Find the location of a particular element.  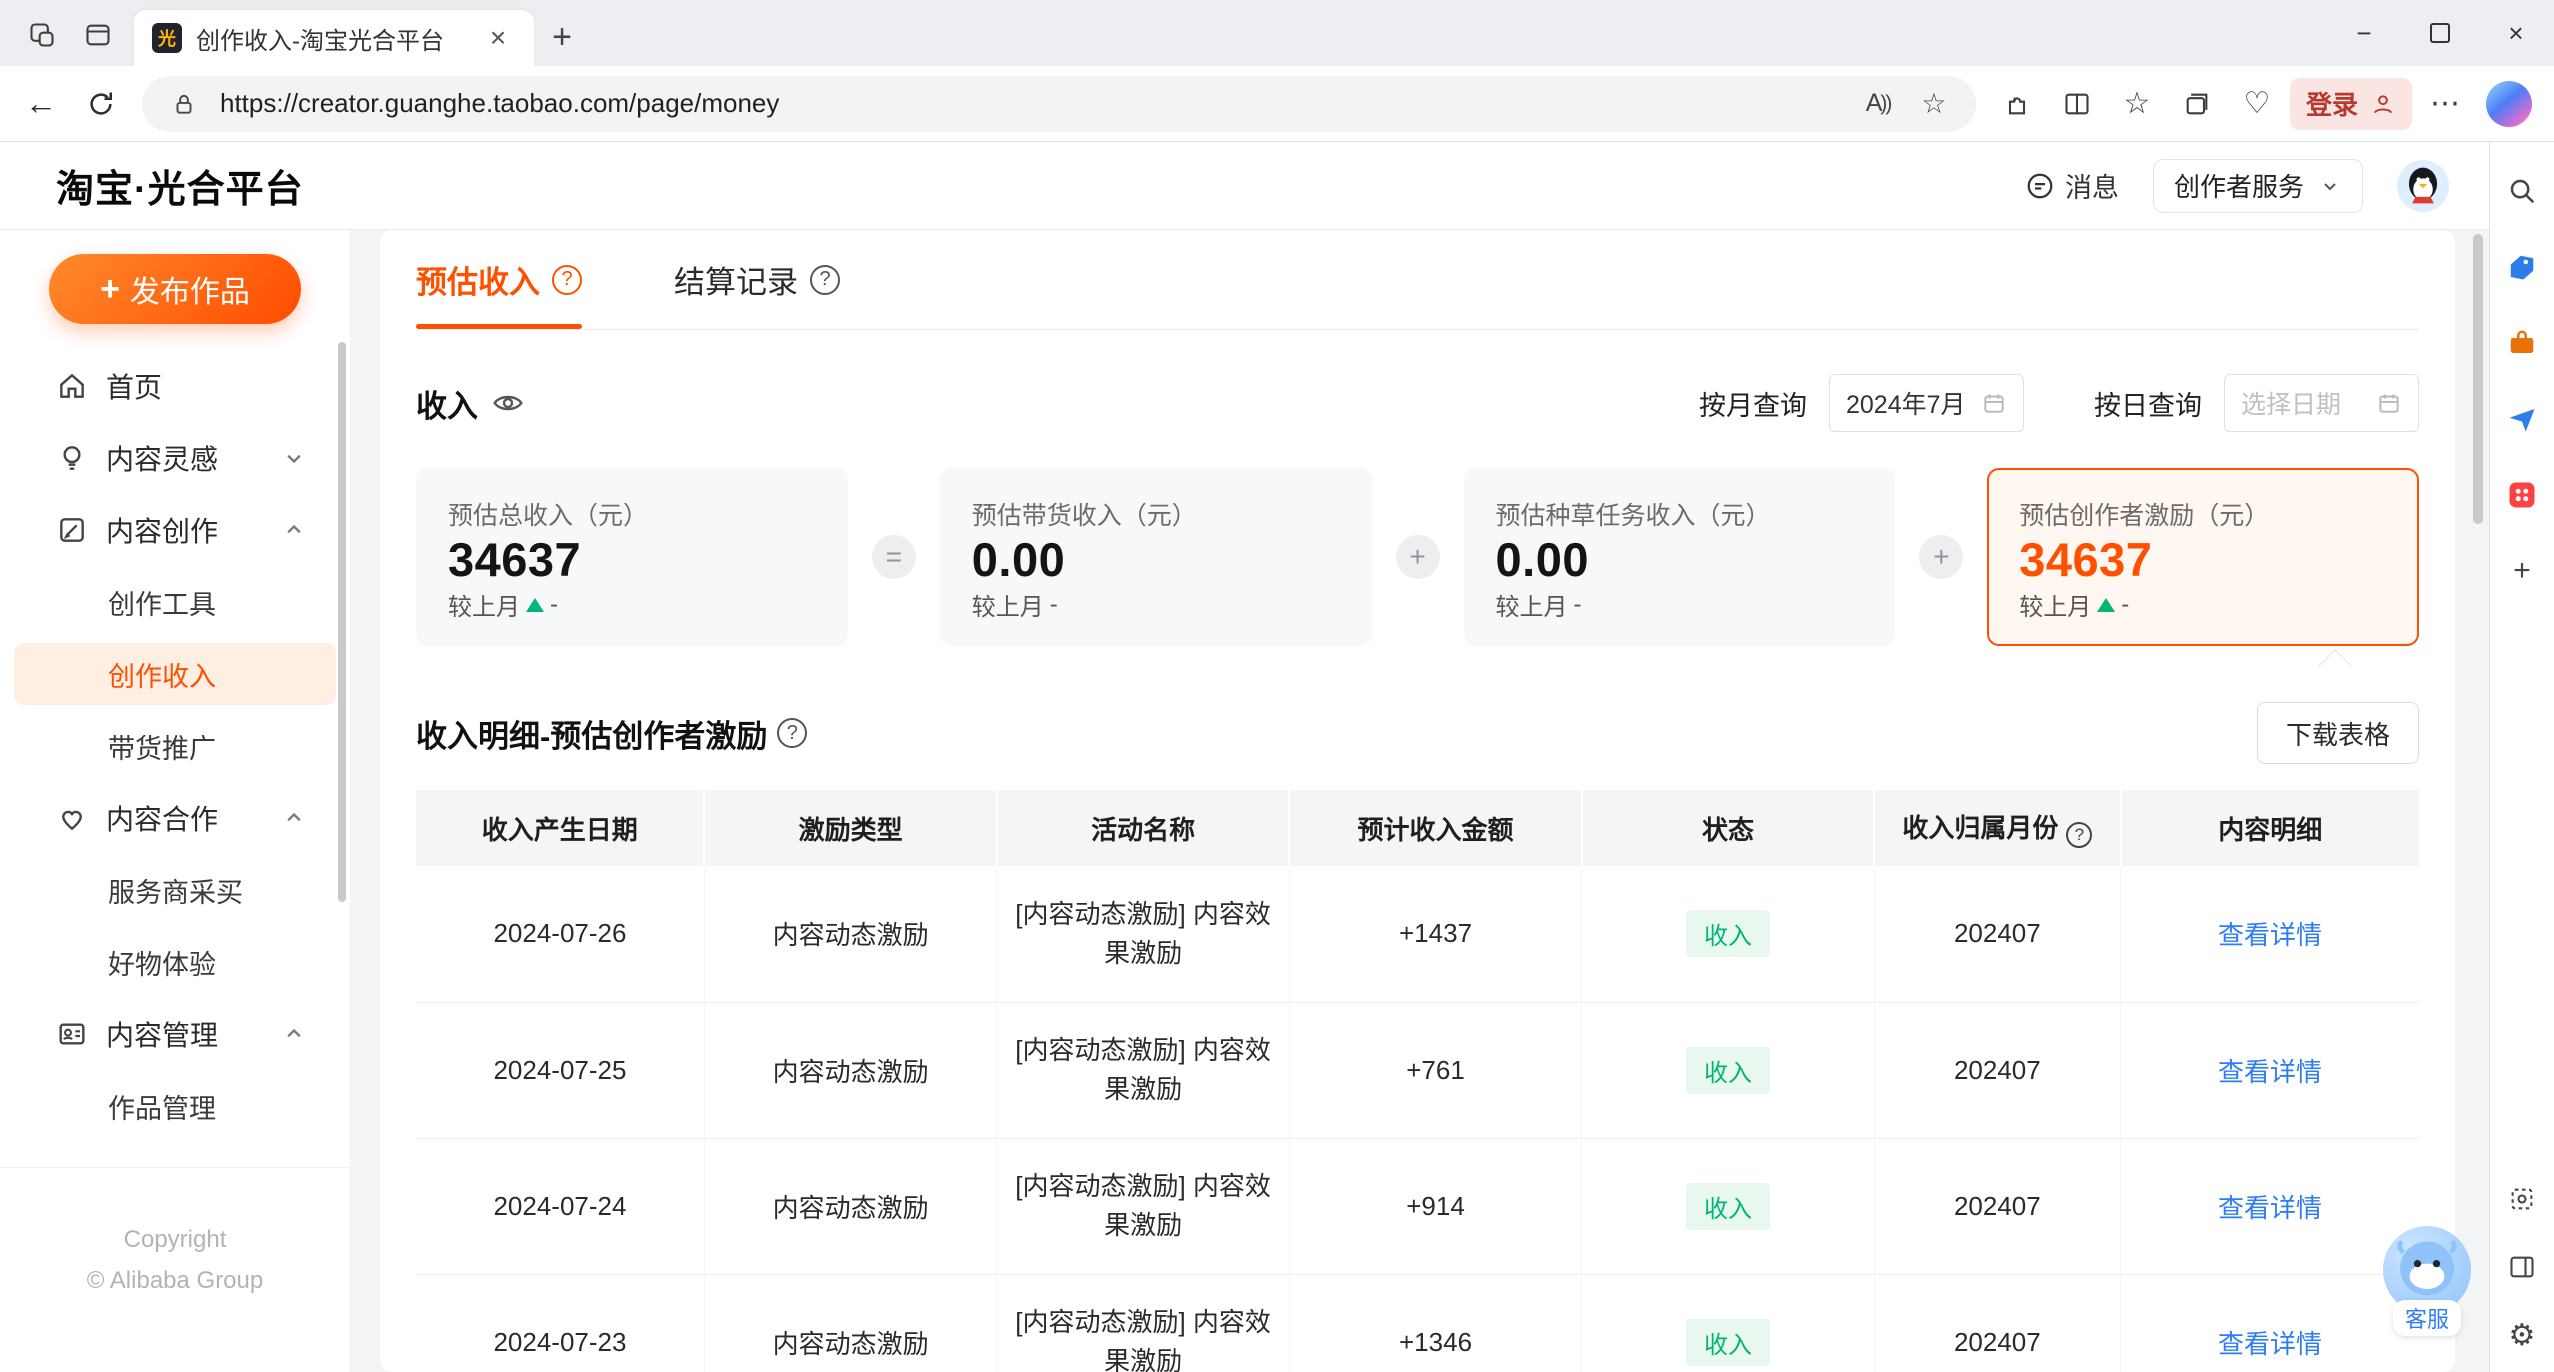

publish-work-button: + 发布作品 is located at coordinates (175, 289).